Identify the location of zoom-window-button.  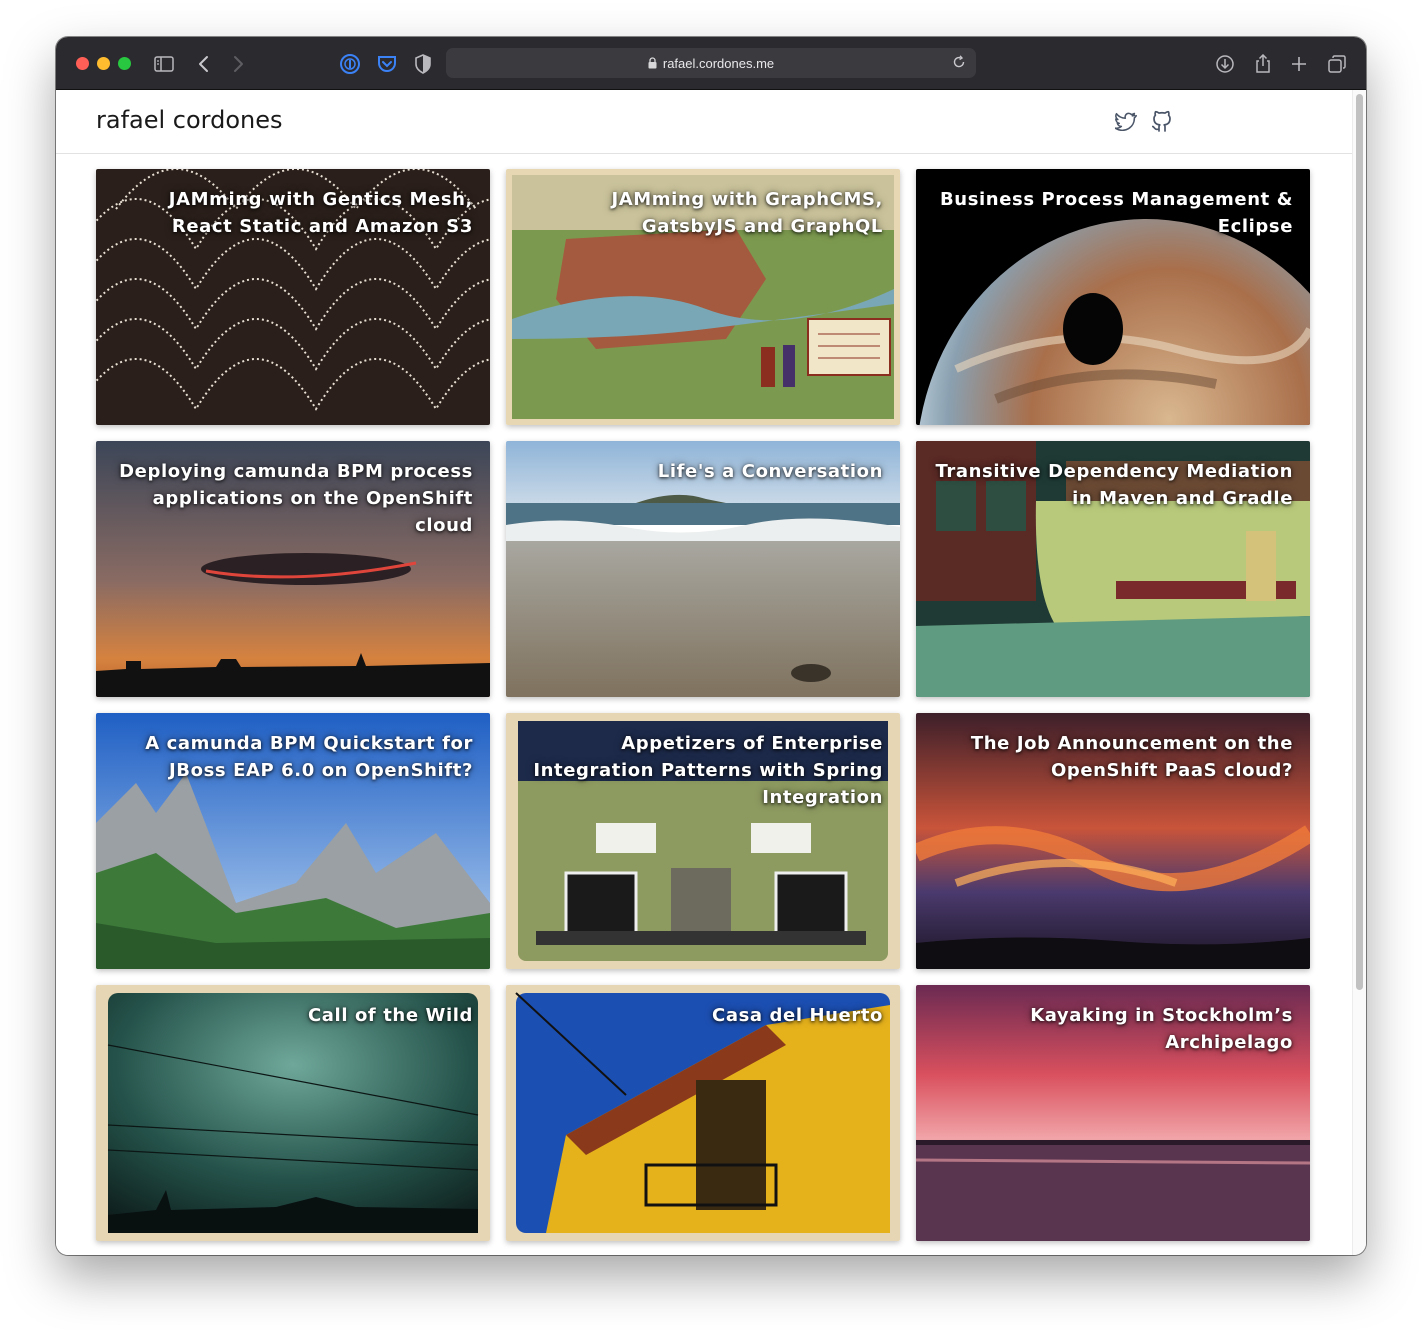
(124, 63).